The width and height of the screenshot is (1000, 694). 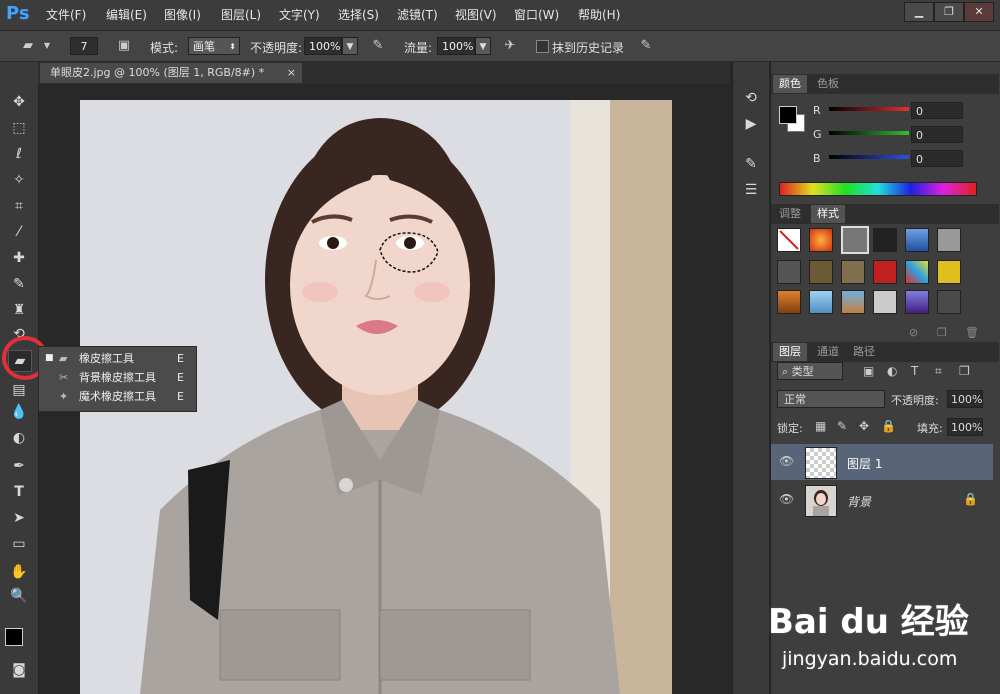 I want to click on menu-layer: 图层(L), so click(x=241, y=14).